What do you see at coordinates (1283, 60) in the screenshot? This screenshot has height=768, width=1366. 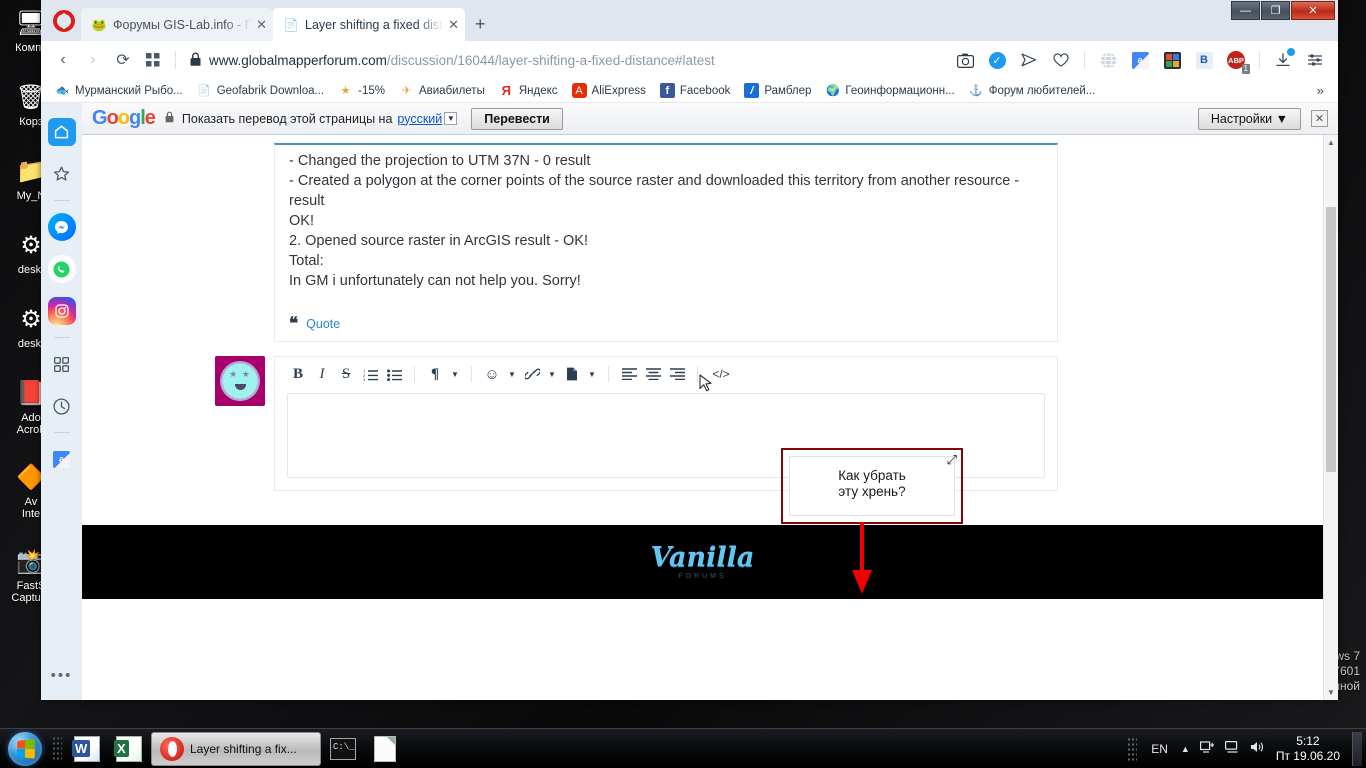 I see `downloads-icon` at bounding box center [1283, 60].